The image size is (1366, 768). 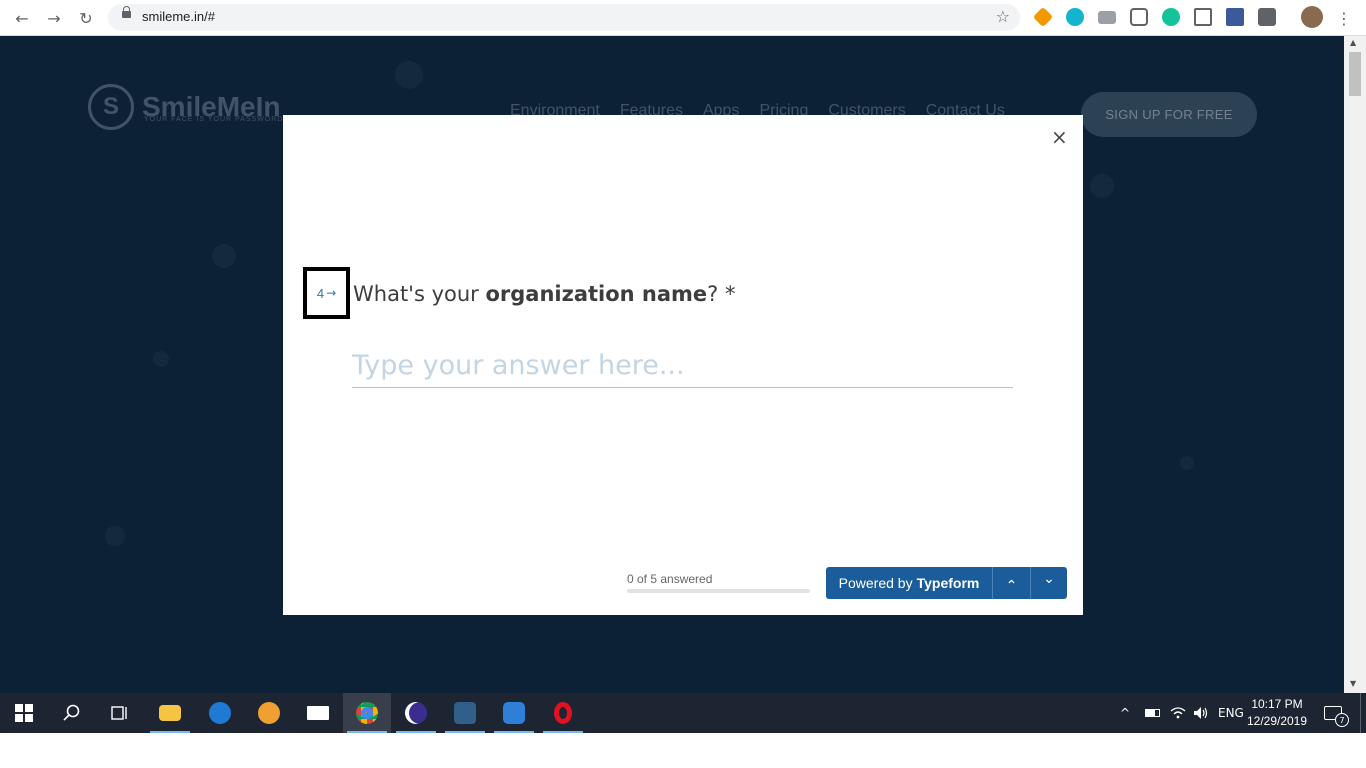 I want to click on clock-date: 12/29/2019, so click(x=1277, y=721).